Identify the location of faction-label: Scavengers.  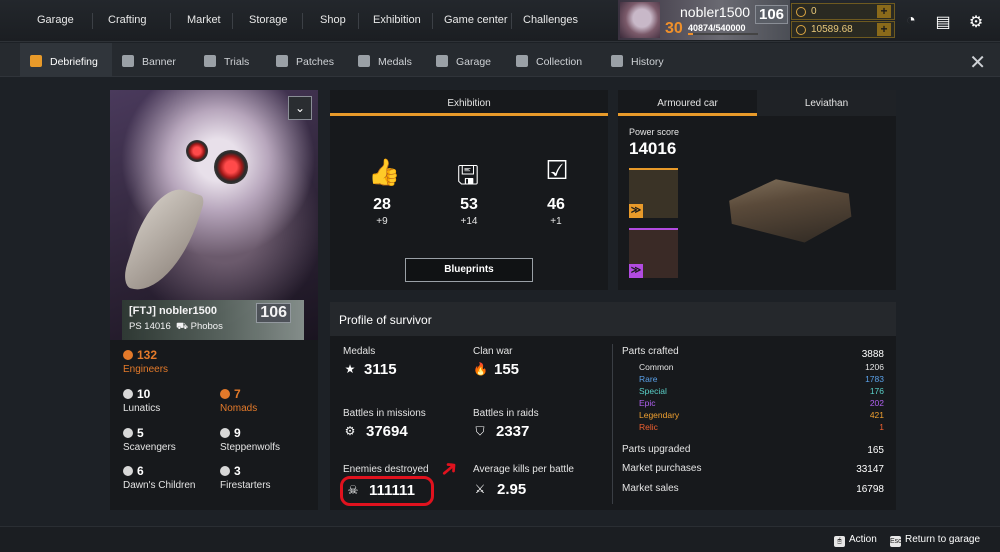
(149, 447).